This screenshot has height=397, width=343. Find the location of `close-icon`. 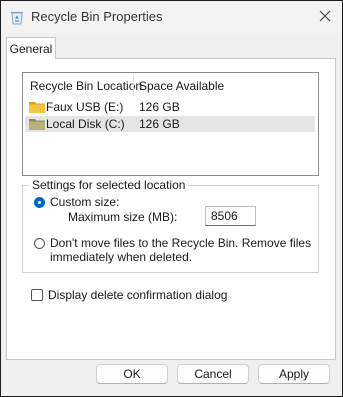

close-icon is located at coordinates (325, 16).